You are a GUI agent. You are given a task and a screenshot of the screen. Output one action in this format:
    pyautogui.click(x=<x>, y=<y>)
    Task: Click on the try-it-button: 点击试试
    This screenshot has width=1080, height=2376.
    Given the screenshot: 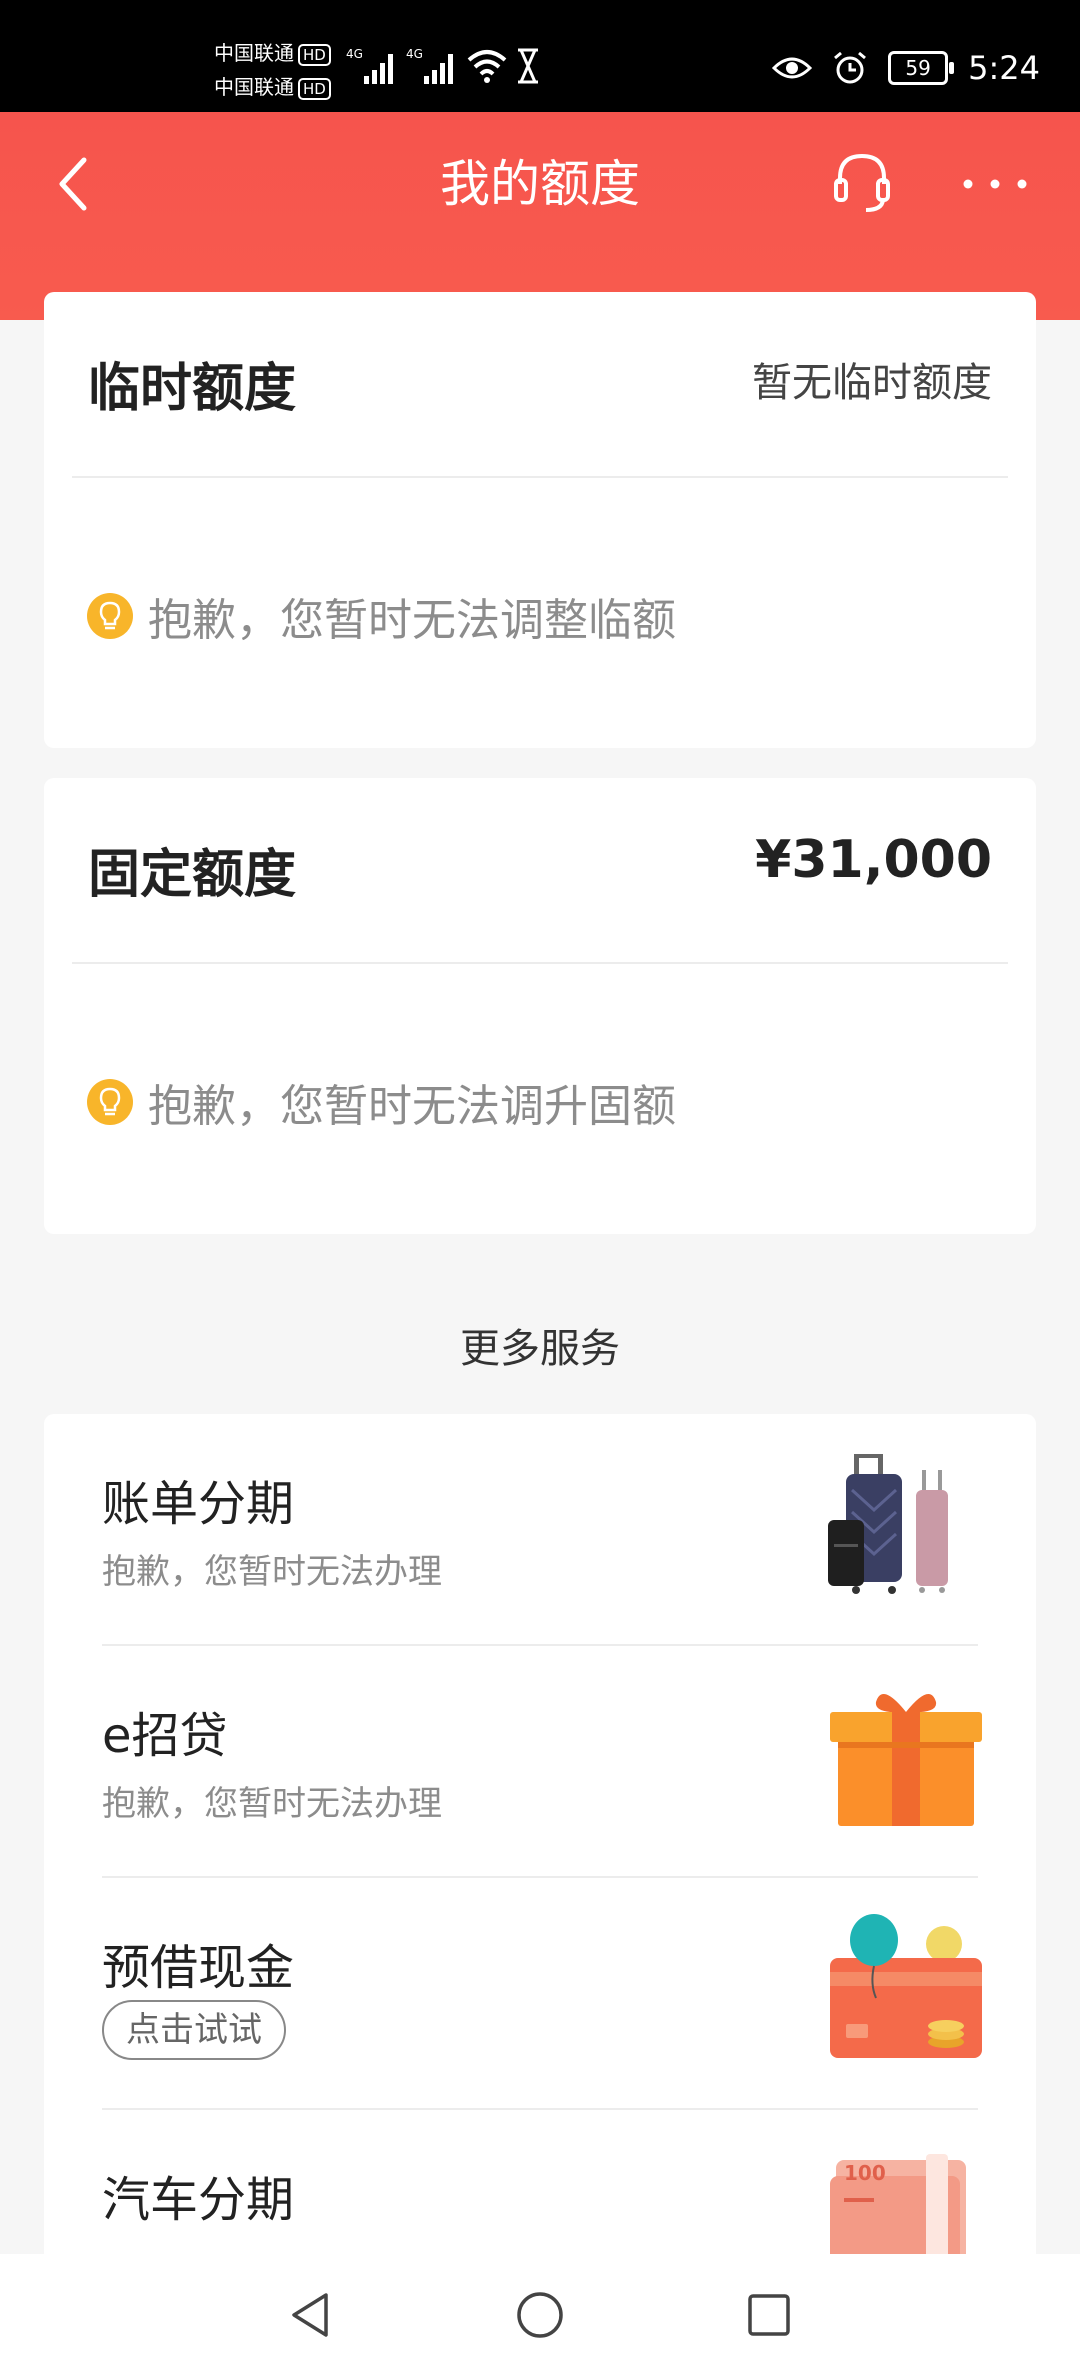 What is the action you would take?
    pyautogui.click(x=194, y=2030)
    